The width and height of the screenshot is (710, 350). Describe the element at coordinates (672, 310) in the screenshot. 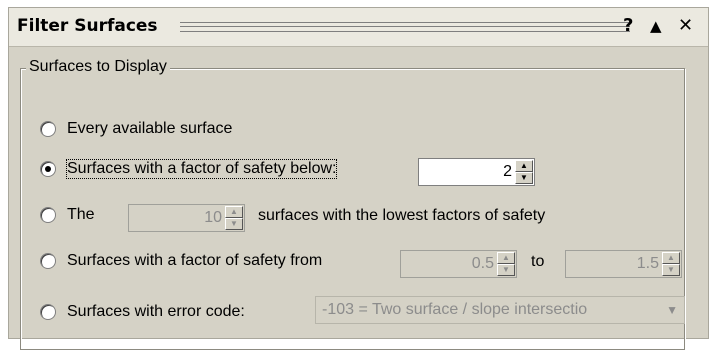

I see `chevron-down-icon: ▼` at that location.